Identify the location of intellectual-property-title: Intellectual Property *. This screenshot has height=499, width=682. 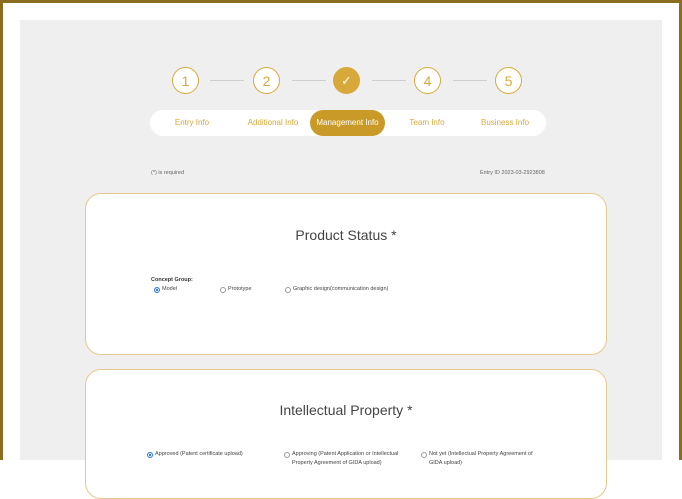
(346, 410).